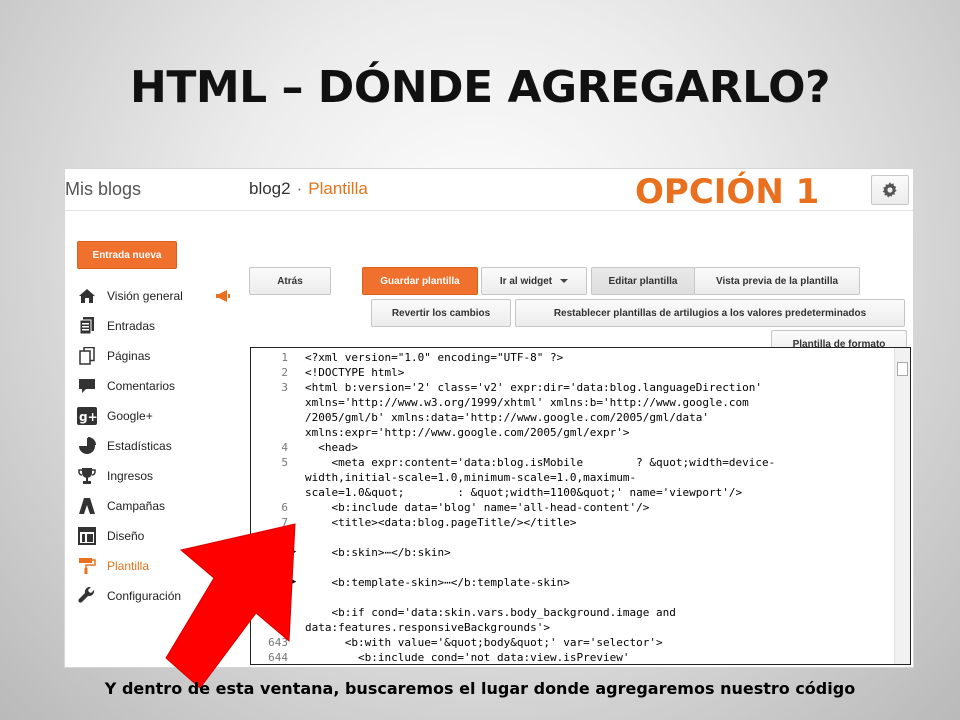 This screenshot has width=960, height=720. I want to click on red-arrow, so click(230, 606).